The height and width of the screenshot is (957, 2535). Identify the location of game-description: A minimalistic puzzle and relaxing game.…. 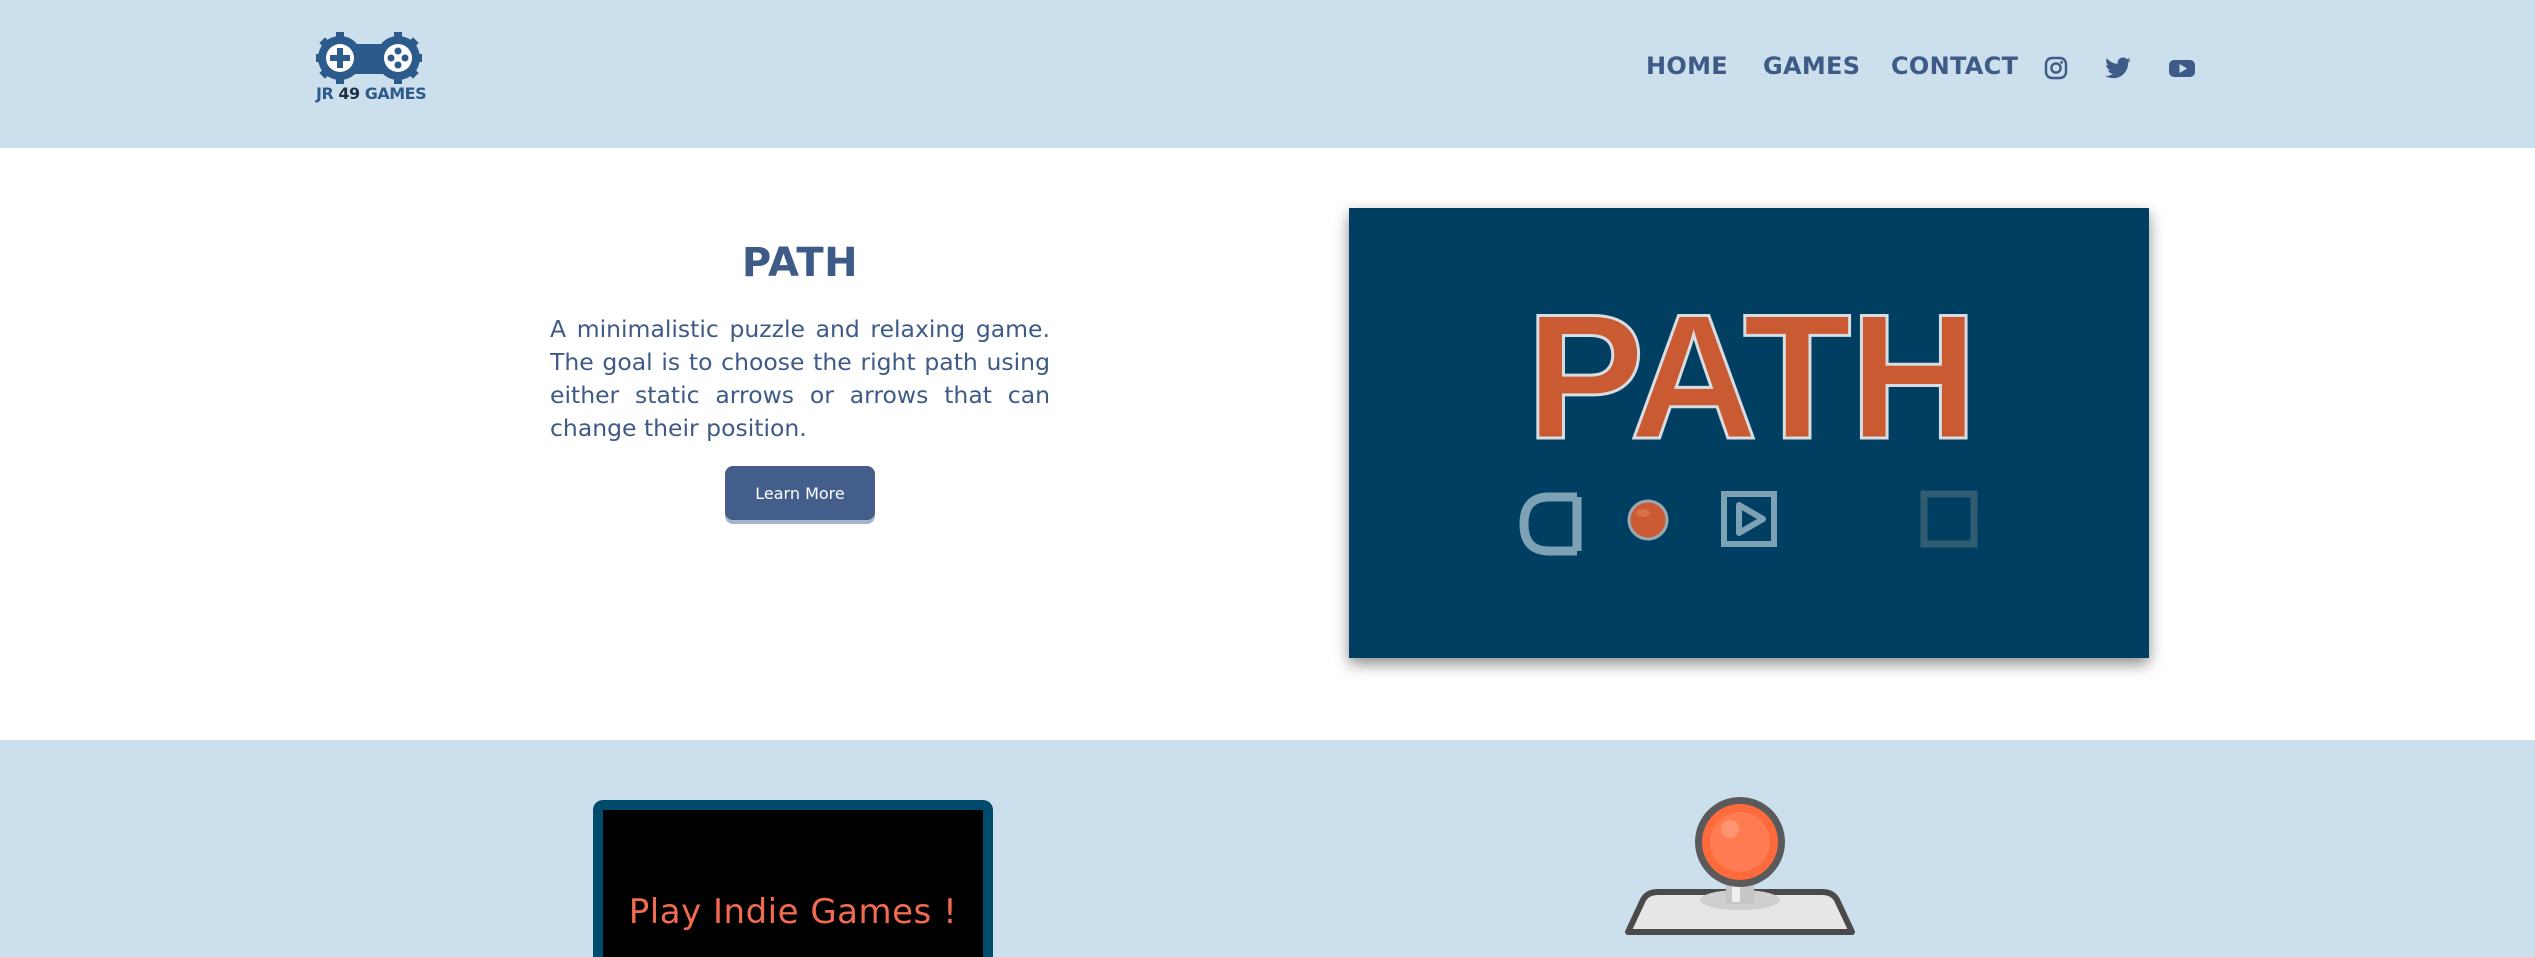
(800, 378).